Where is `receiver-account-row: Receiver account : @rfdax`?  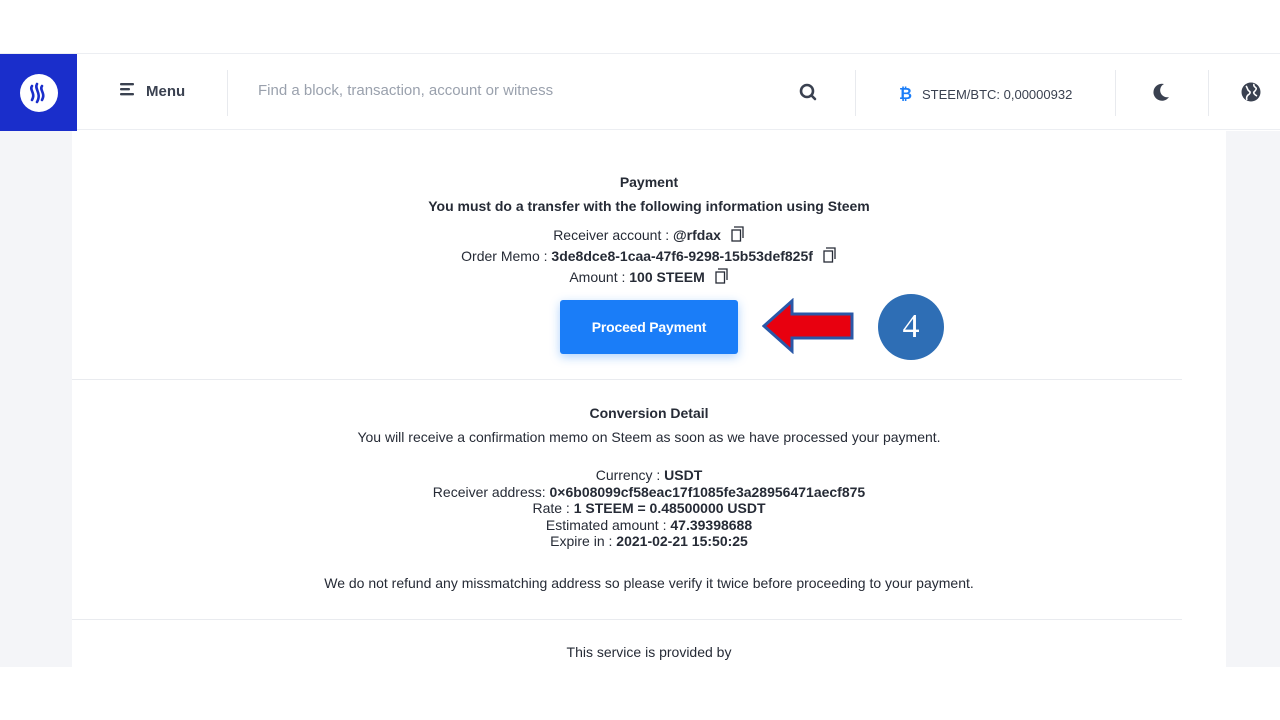
receiver-account-row: Receiver account : @rfdax is located at coordinates (649, 235).